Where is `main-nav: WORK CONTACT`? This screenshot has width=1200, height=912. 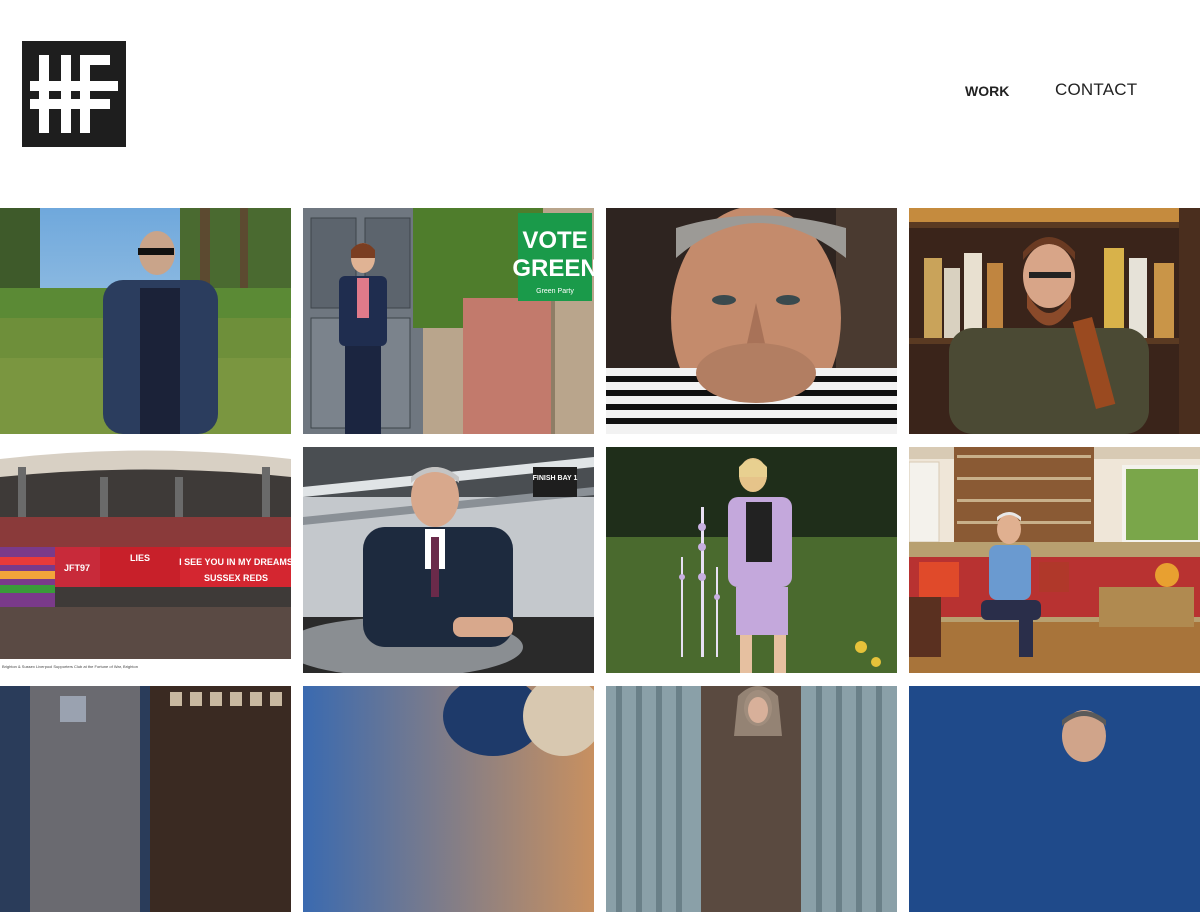
main-nav: WORK CONTACT is located at coordinates (600, 91).